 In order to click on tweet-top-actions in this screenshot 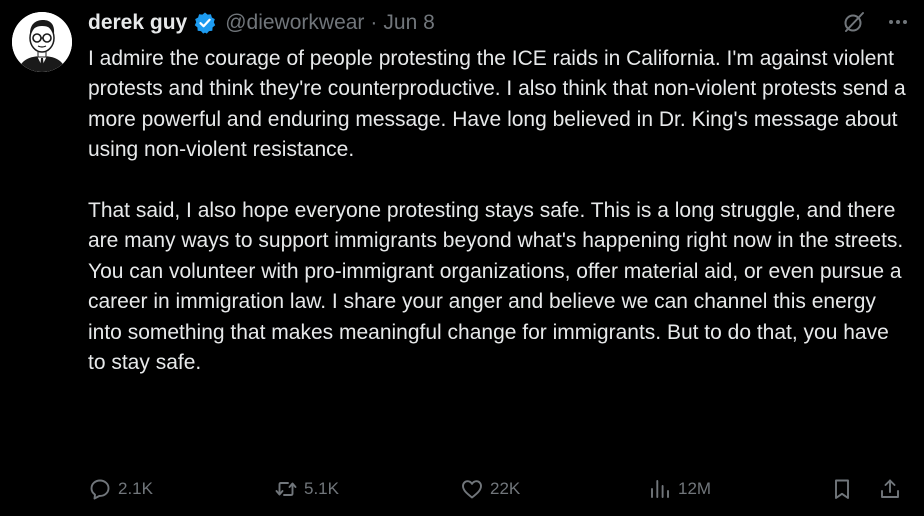, I will do `click(876, 22)`.